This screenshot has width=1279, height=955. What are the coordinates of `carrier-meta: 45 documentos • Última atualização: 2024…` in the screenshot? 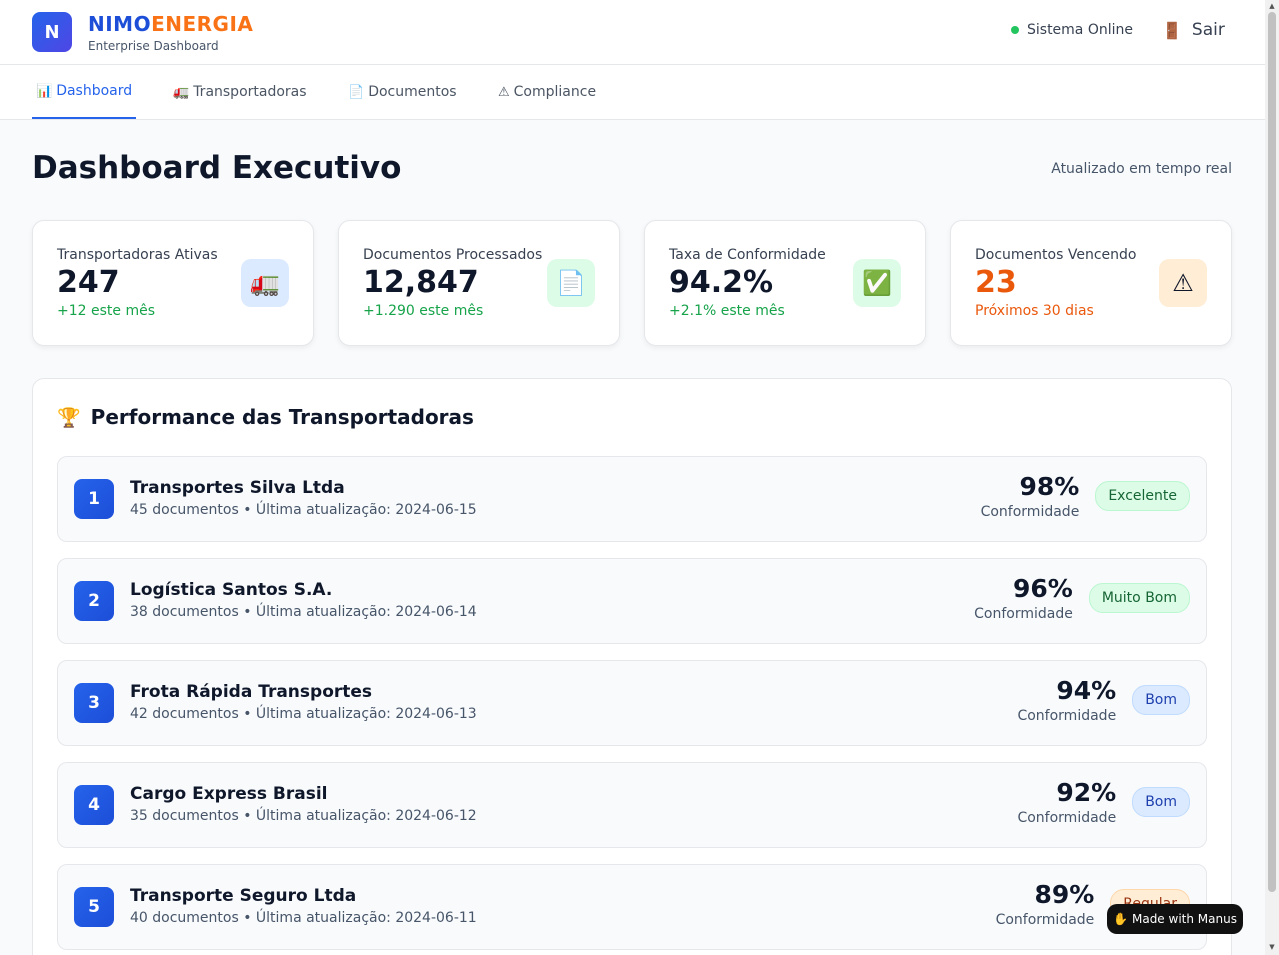 It's located at (303, 510).